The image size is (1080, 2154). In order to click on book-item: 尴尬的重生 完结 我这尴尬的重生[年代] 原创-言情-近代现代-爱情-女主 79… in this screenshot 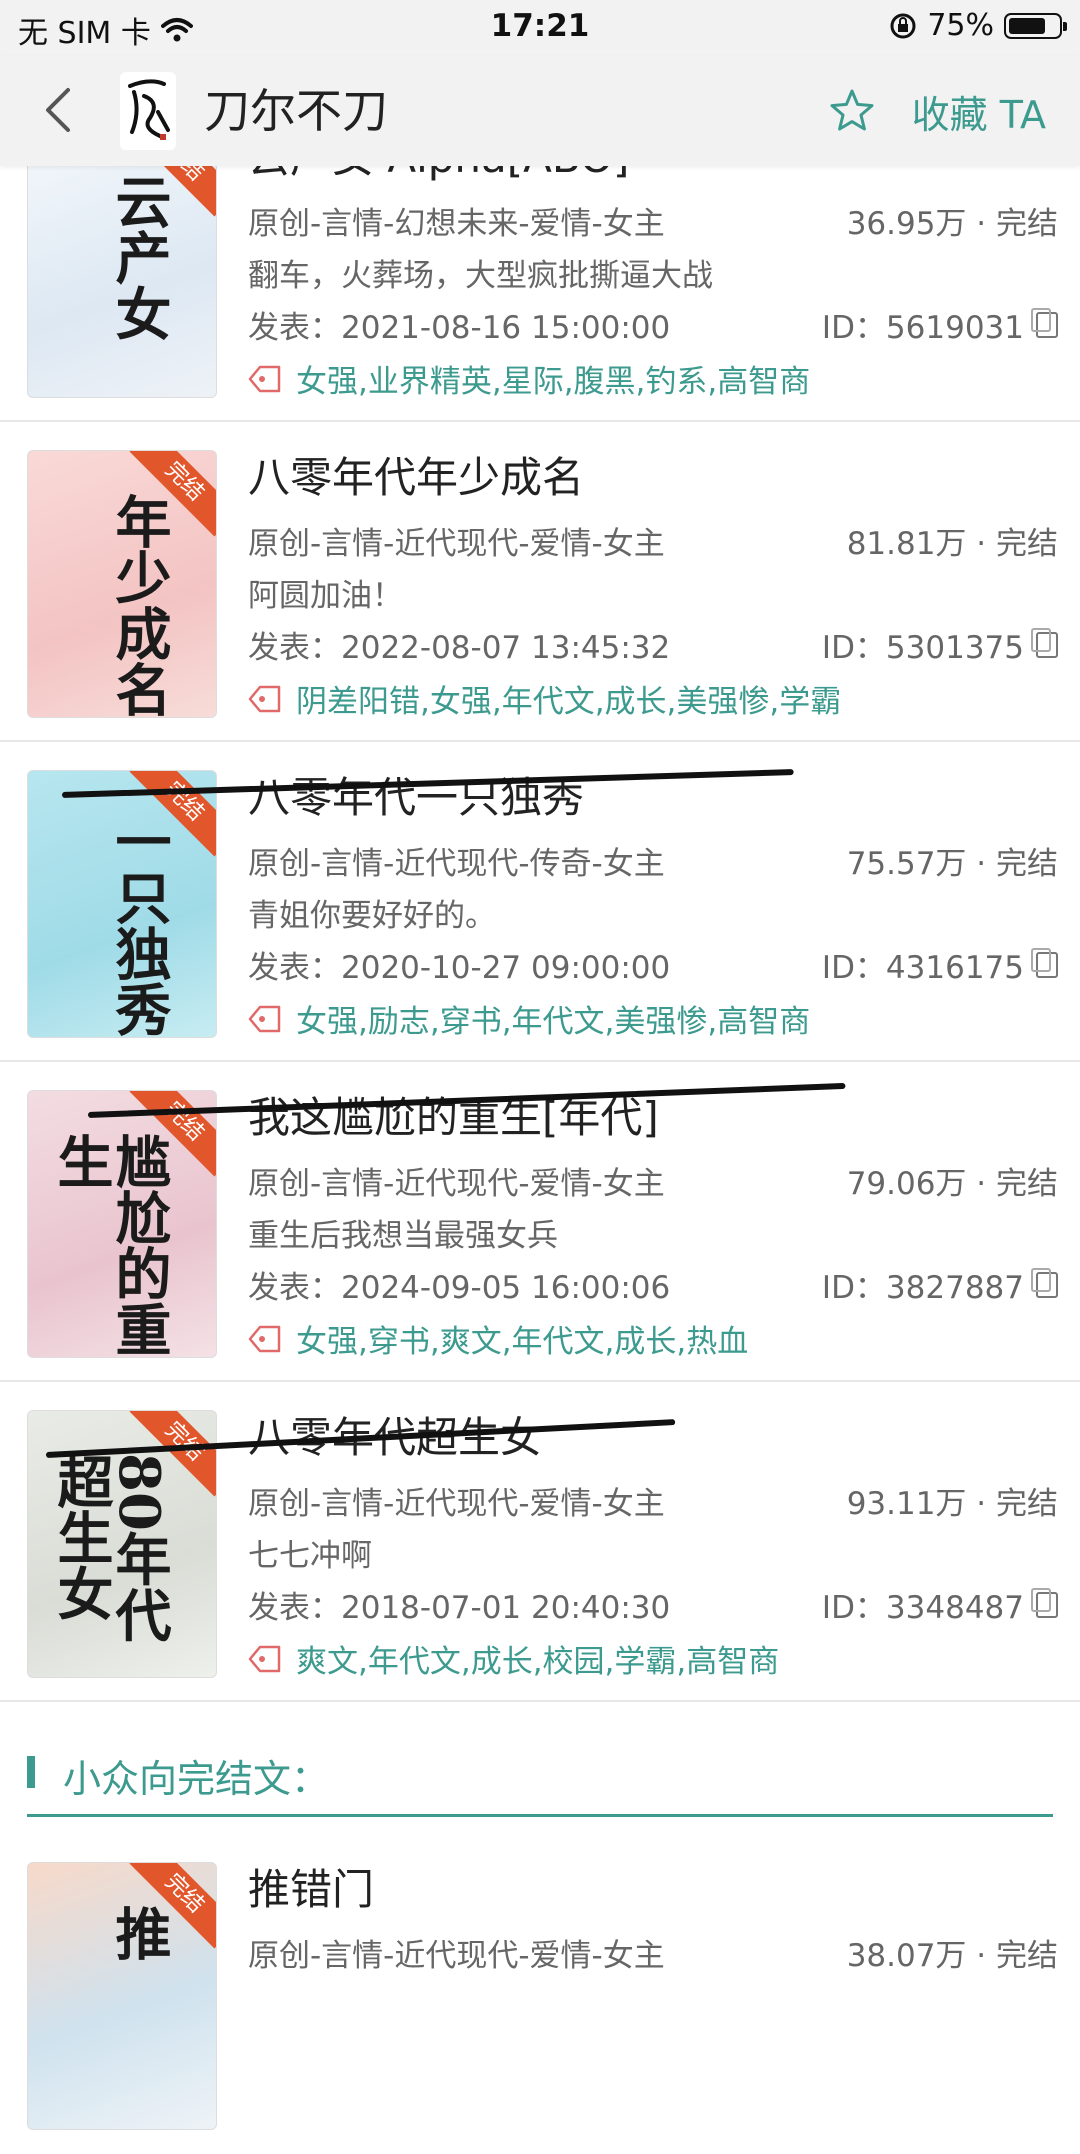, I will do `click(540, 1222)`.